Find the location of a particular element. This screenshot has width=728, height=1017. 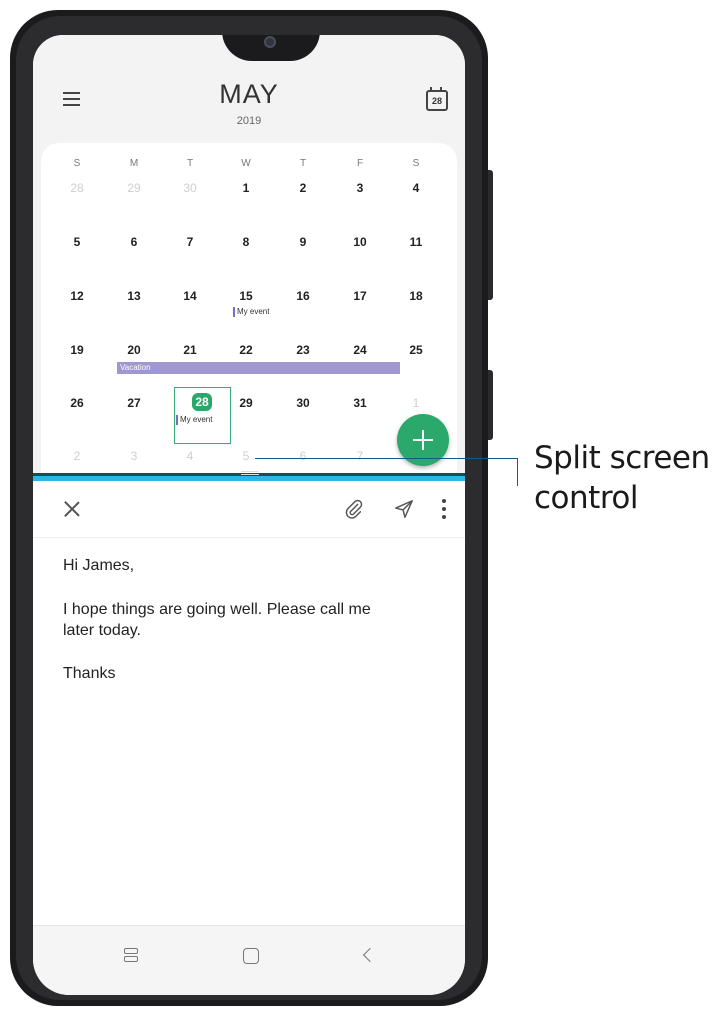

more-options-icon is located at coordinates (444, 509).